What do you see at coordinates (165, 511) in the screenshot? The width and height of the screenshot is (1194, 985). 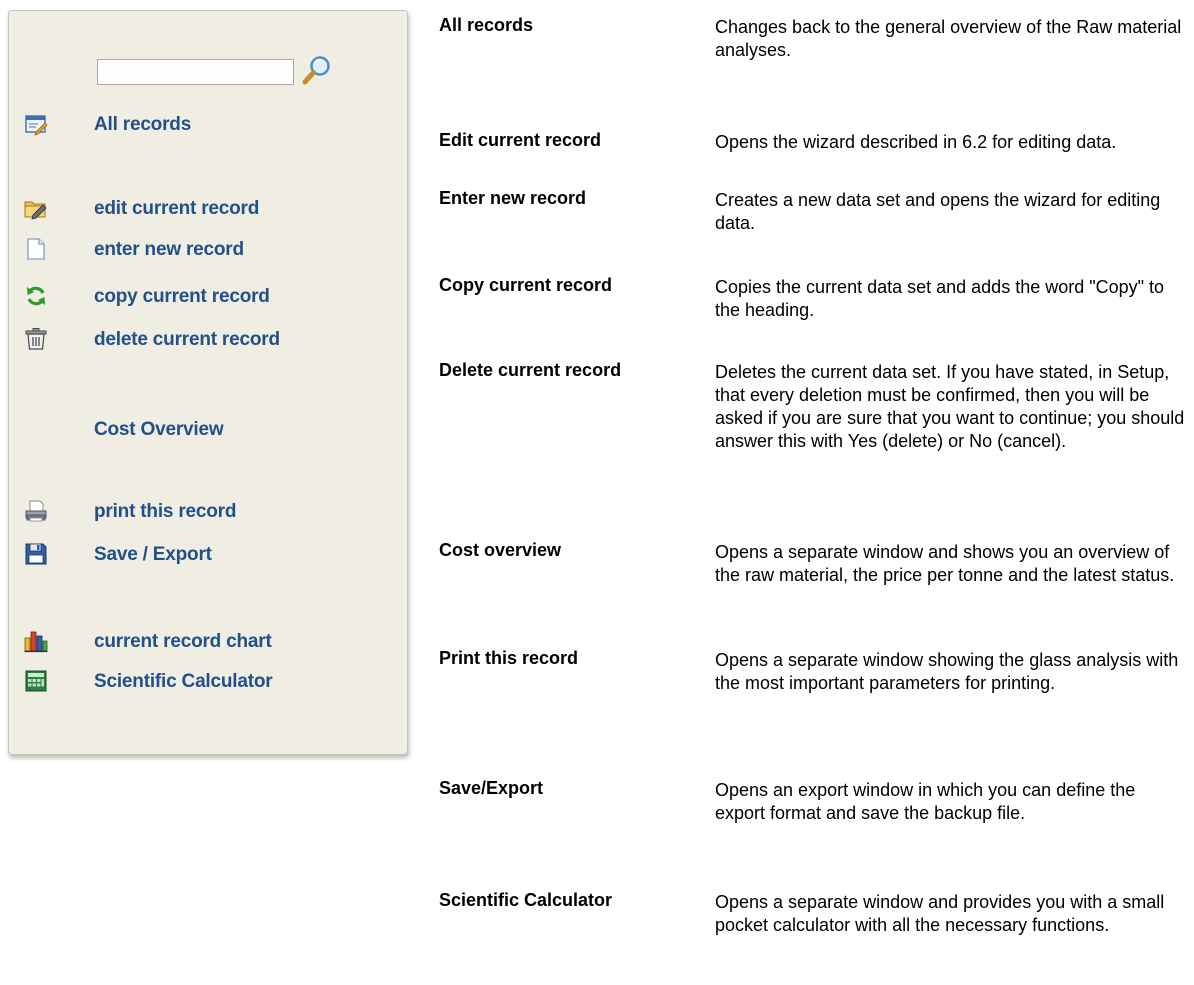 I see `sidebar-item-label: print this record` at bounding box center [165, 511].